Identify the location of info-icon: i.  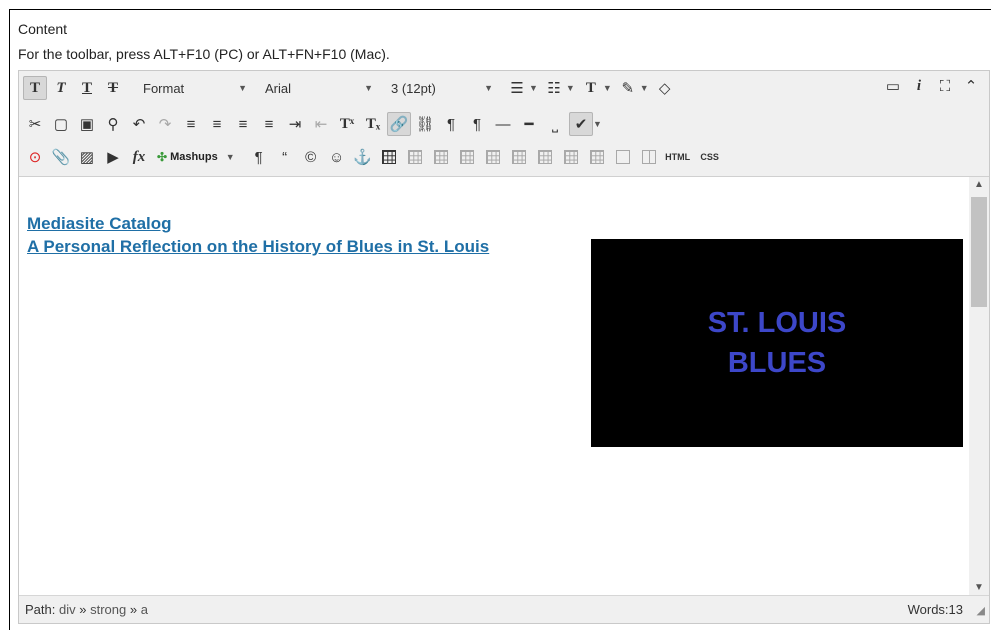
(919, 86).